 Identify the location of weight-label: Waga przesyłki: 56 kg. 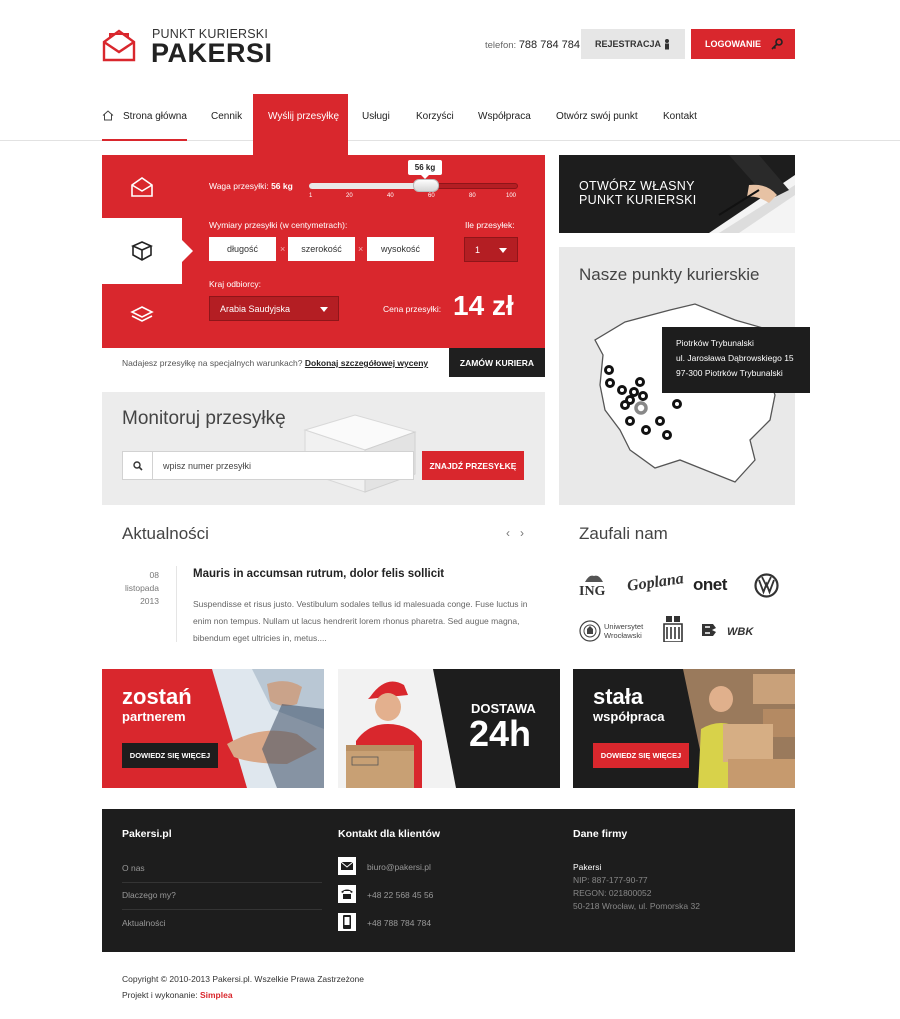
(251, 186).